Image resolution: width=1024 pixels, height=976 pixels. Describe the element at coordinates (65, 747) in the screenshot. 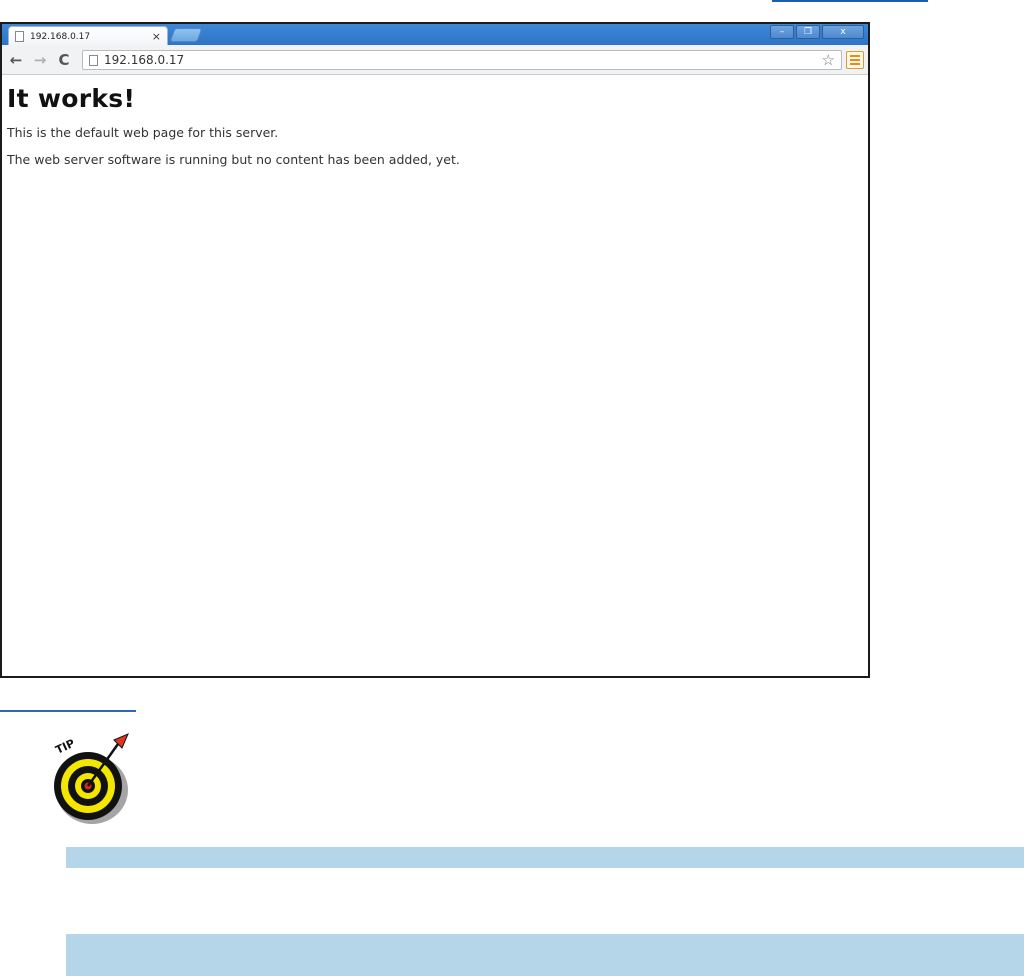

I see `tip-label: TIP` at that location.